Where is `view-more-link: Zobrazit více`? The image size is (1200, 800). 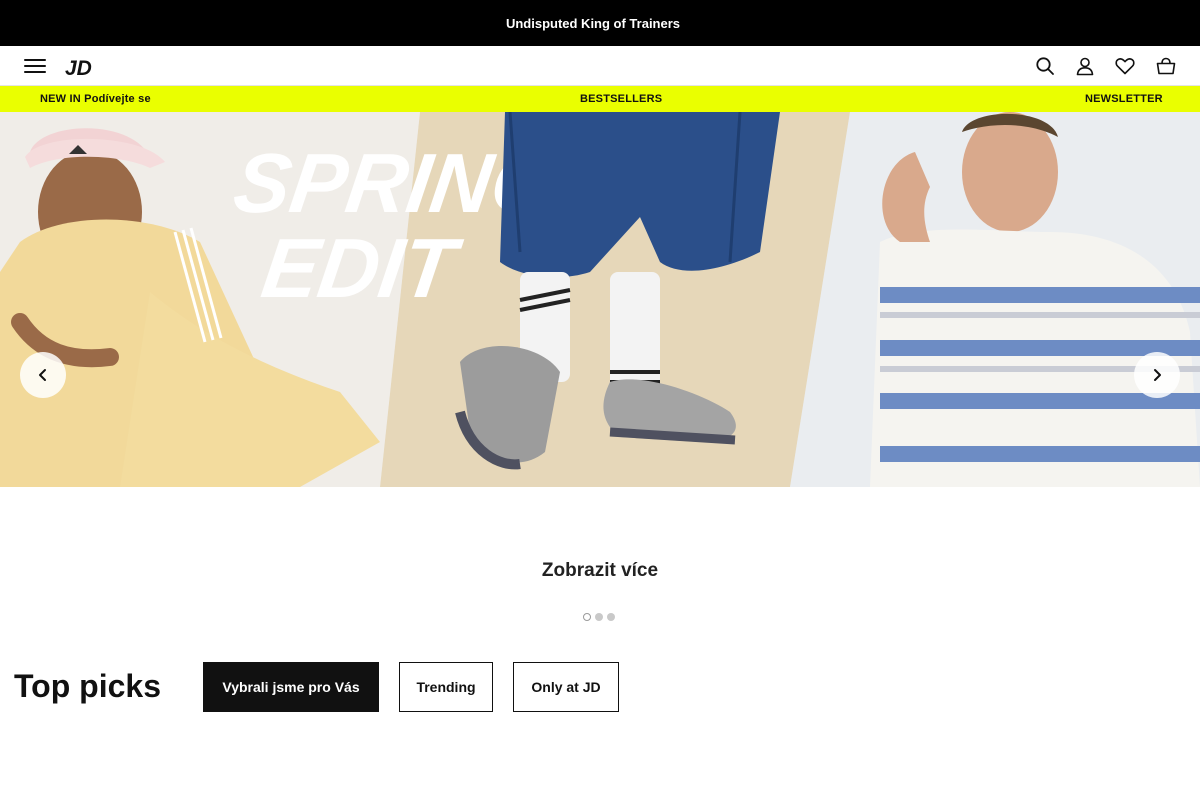 view-more-link: Zobrazit více is located at coordinates (600, 570).